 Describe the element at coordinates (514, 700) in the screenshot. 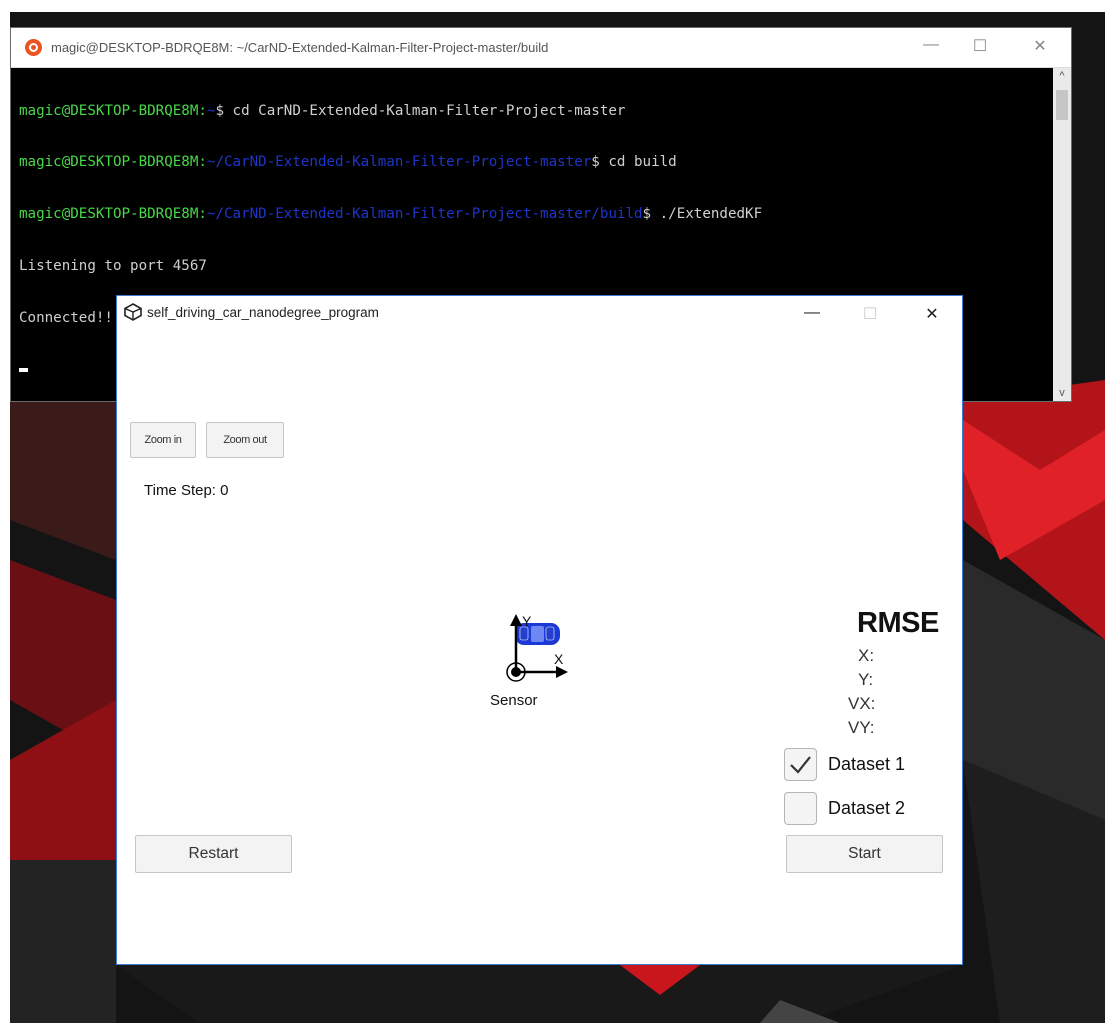

I see `sensor-label: Sensor` at that location.